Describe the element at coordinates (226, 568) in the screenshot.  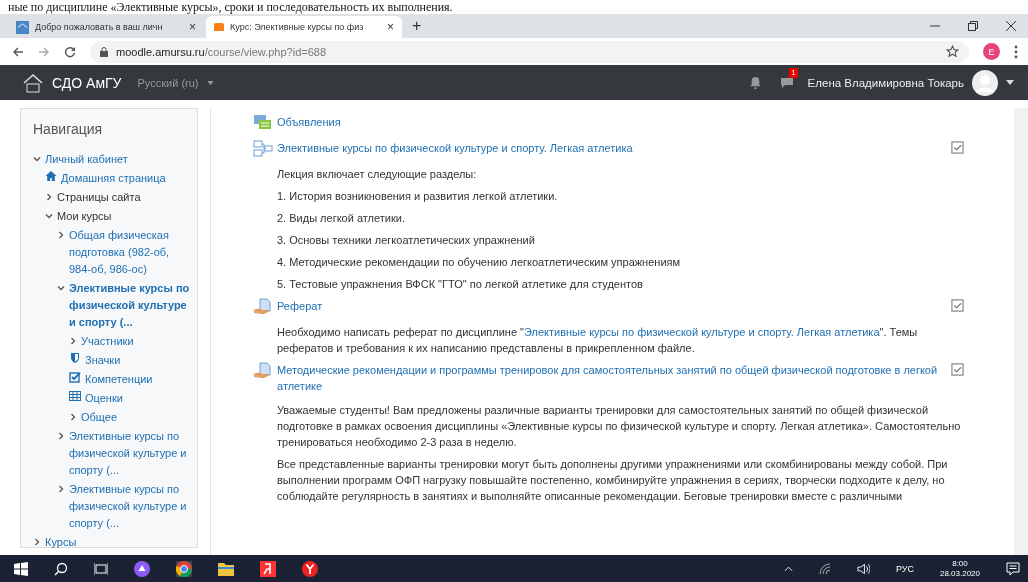
I see `folder-icon` at that location.